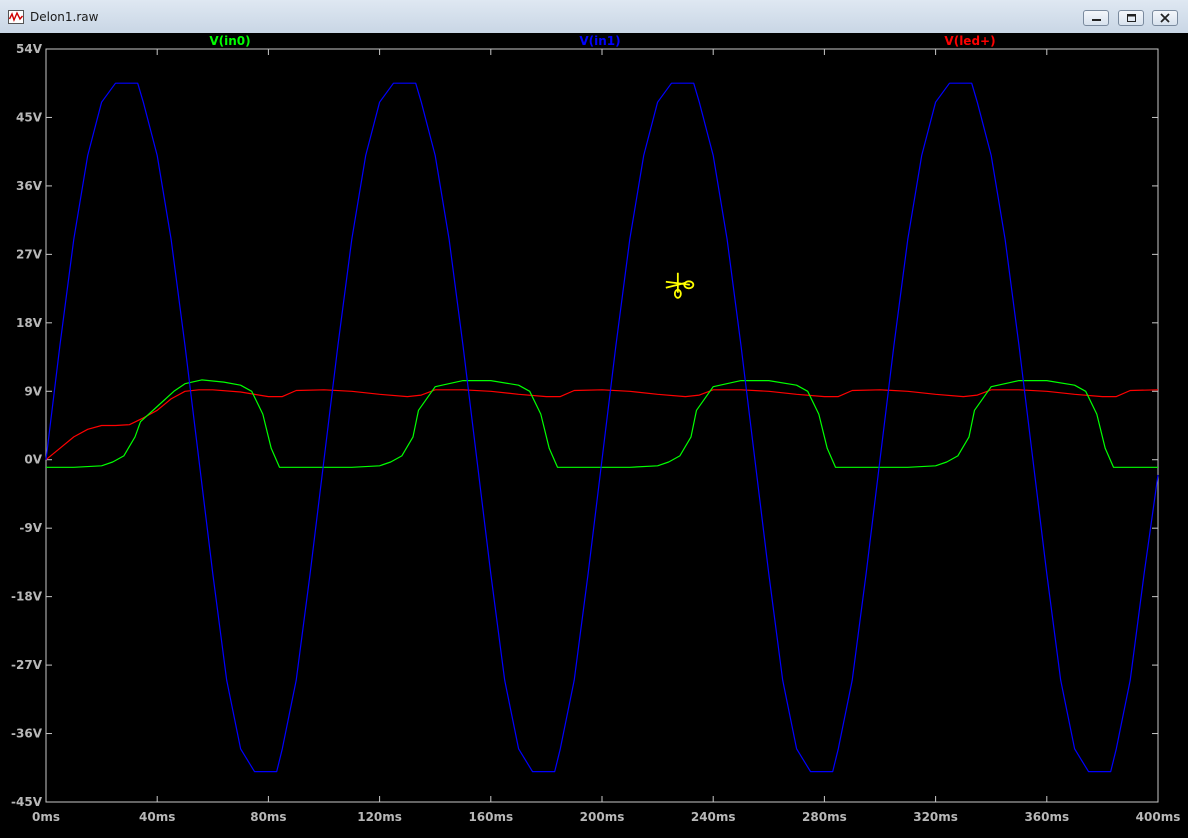  What do you see at coordinates (29, 49) in the screenshot?
I see `y-tick-label: 54V` at bounding box center [29, 49].